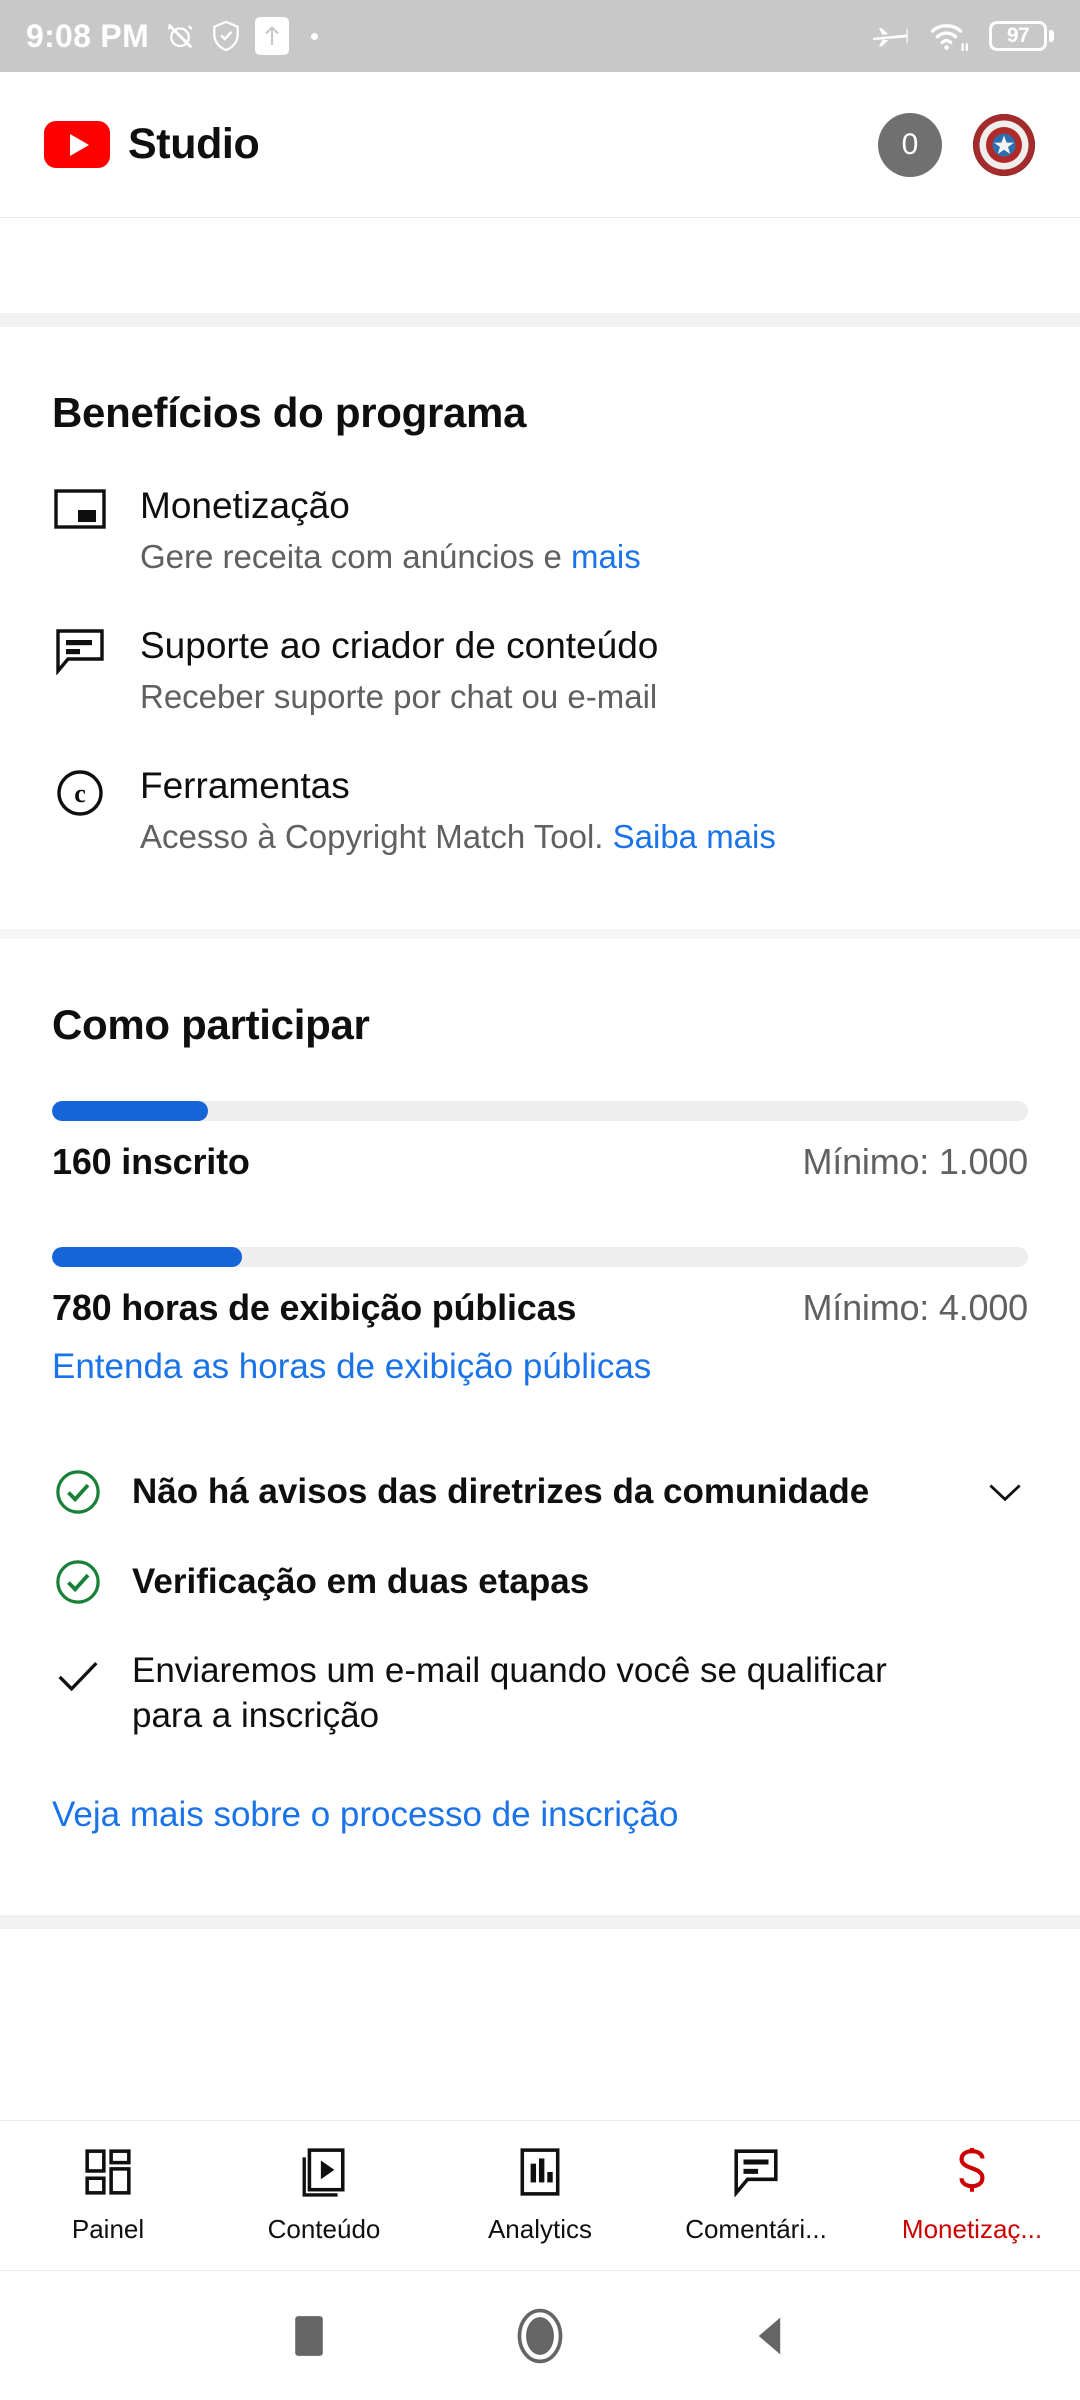  What do you see at coordinates (77, 144) in the screenshot?
I see `youtube-logo-icon` at bounding box center [77, 144].